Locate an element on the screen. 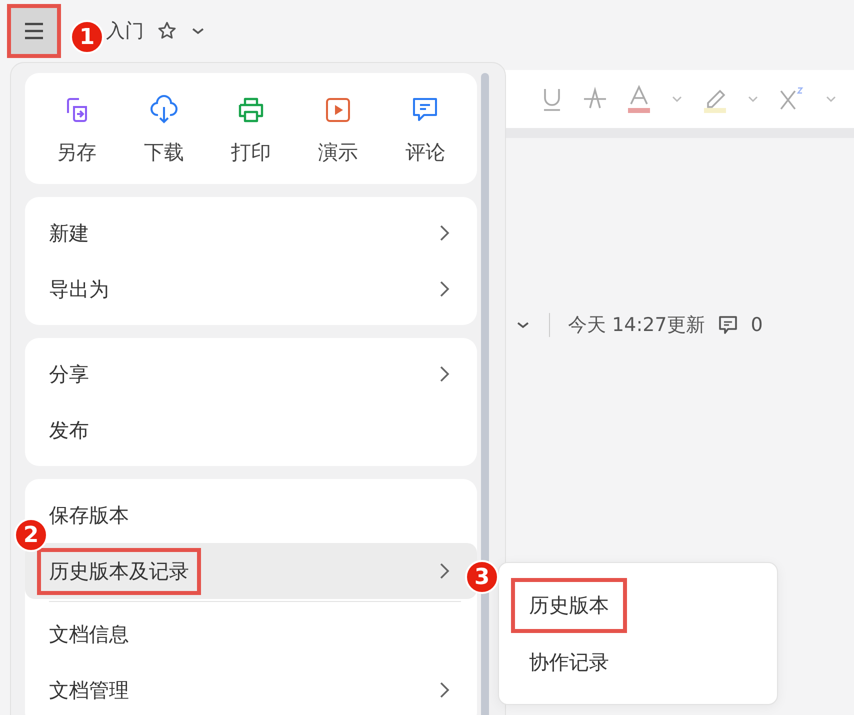  comment-count: 0 is located at coordinates (756, 325).